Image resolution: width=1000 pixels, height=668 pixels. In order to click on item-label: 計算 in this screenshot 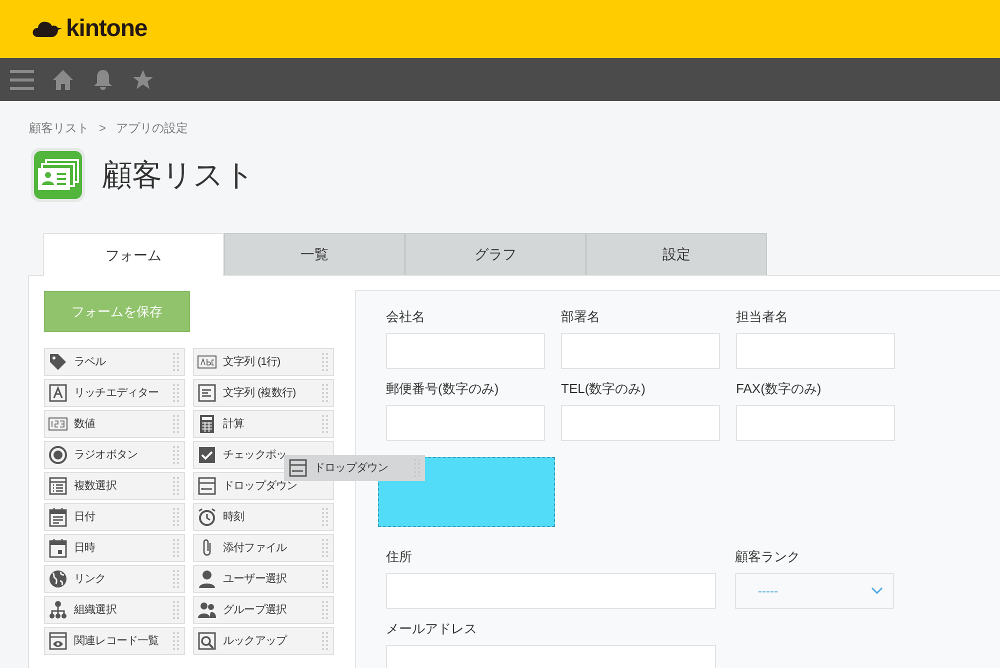, I will do `click(233, 424)`.